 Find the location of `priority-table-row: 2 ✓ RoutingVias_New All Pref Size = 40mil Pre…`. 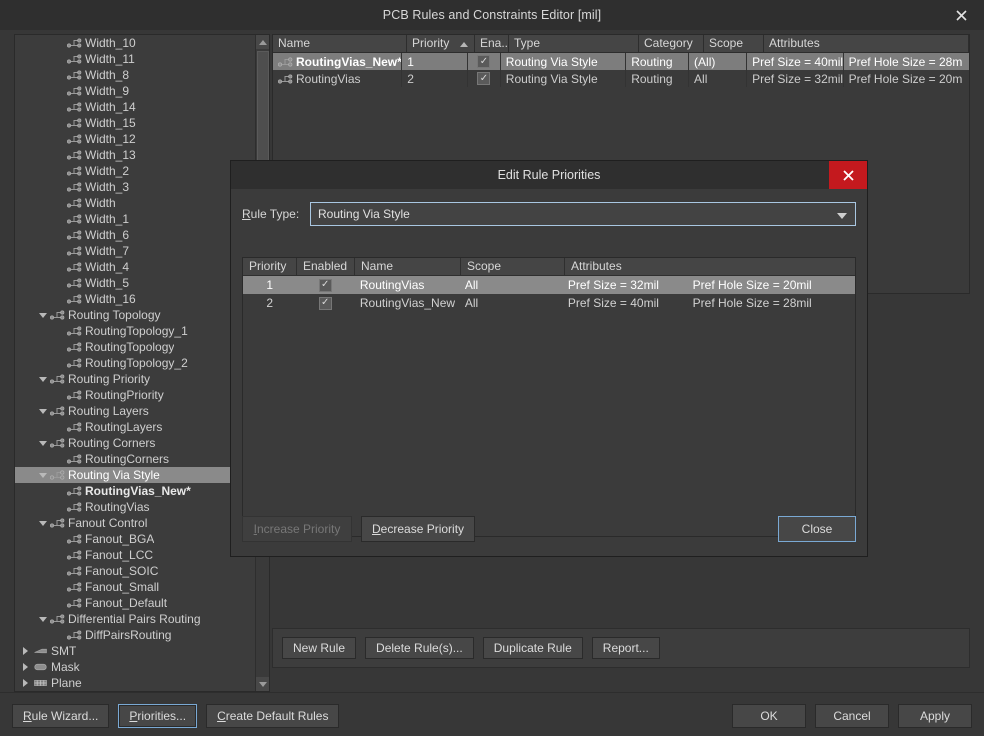

priority-table-row: 2 ✓ RoutingVias_New All Pref Size = 40mil Pre… is located at coordinates (549, 303).